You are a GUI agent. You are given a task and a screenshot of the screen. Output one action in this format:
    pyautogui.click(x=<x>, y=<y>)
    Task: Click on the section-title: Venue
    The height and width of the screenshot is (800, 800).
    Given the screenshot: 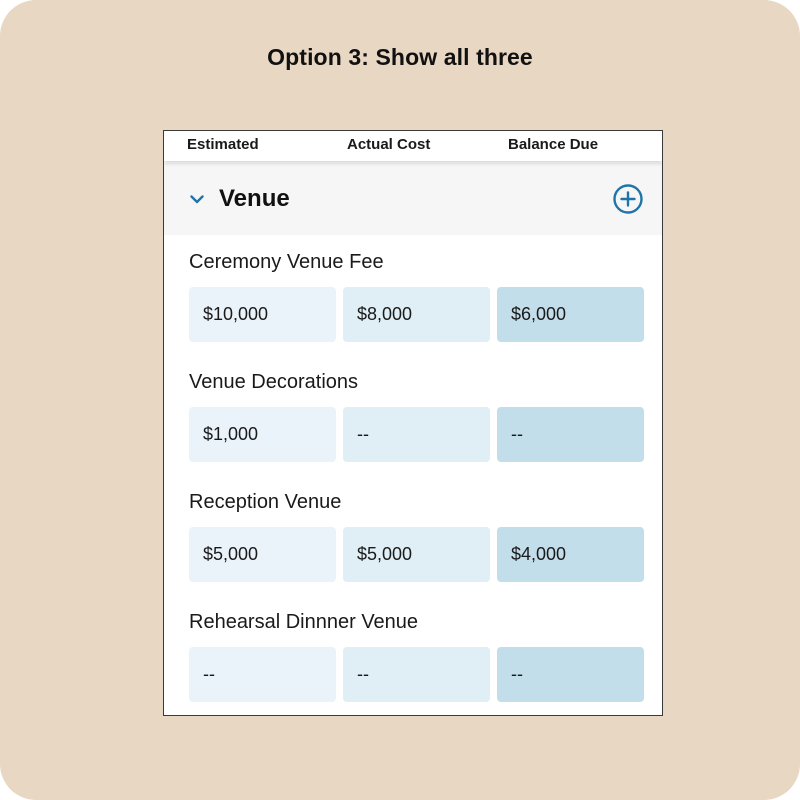 What is the action you would take?
    pyautogui.click(x=254, y=198)
    